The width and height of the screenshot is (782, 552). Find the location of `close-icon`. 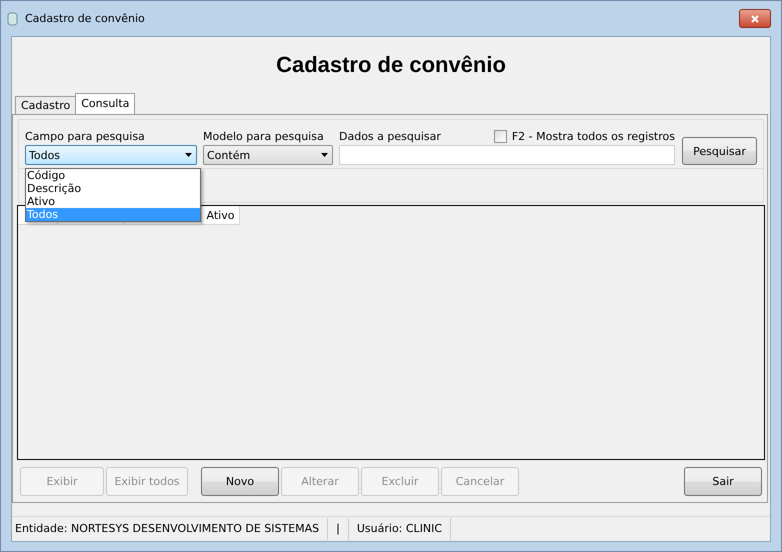

close-icon is located at coordinates (755, 18).